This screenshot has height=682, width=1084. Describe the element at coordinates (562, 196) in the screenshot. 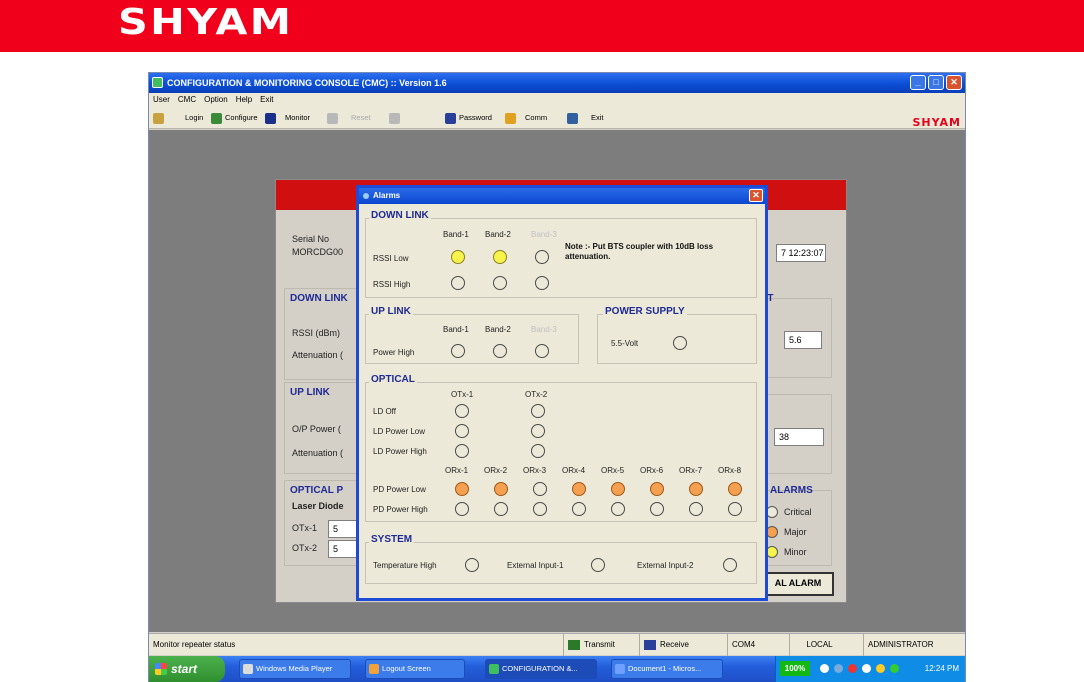

I see `alarms-titlebar: Alarms ✕` at that location.